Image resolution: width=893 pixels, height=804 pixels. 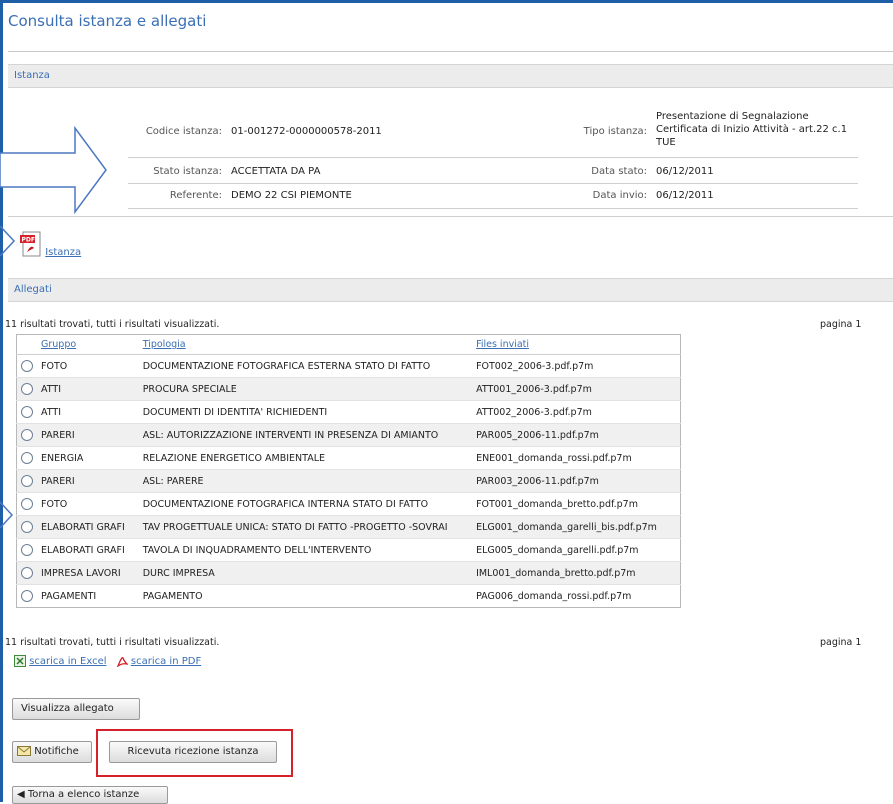 What do you see at coordinates (305, 596) in the screenshot?
I see `cell-tipologia: PAGAMENTO` at bounding box center [305, 596].